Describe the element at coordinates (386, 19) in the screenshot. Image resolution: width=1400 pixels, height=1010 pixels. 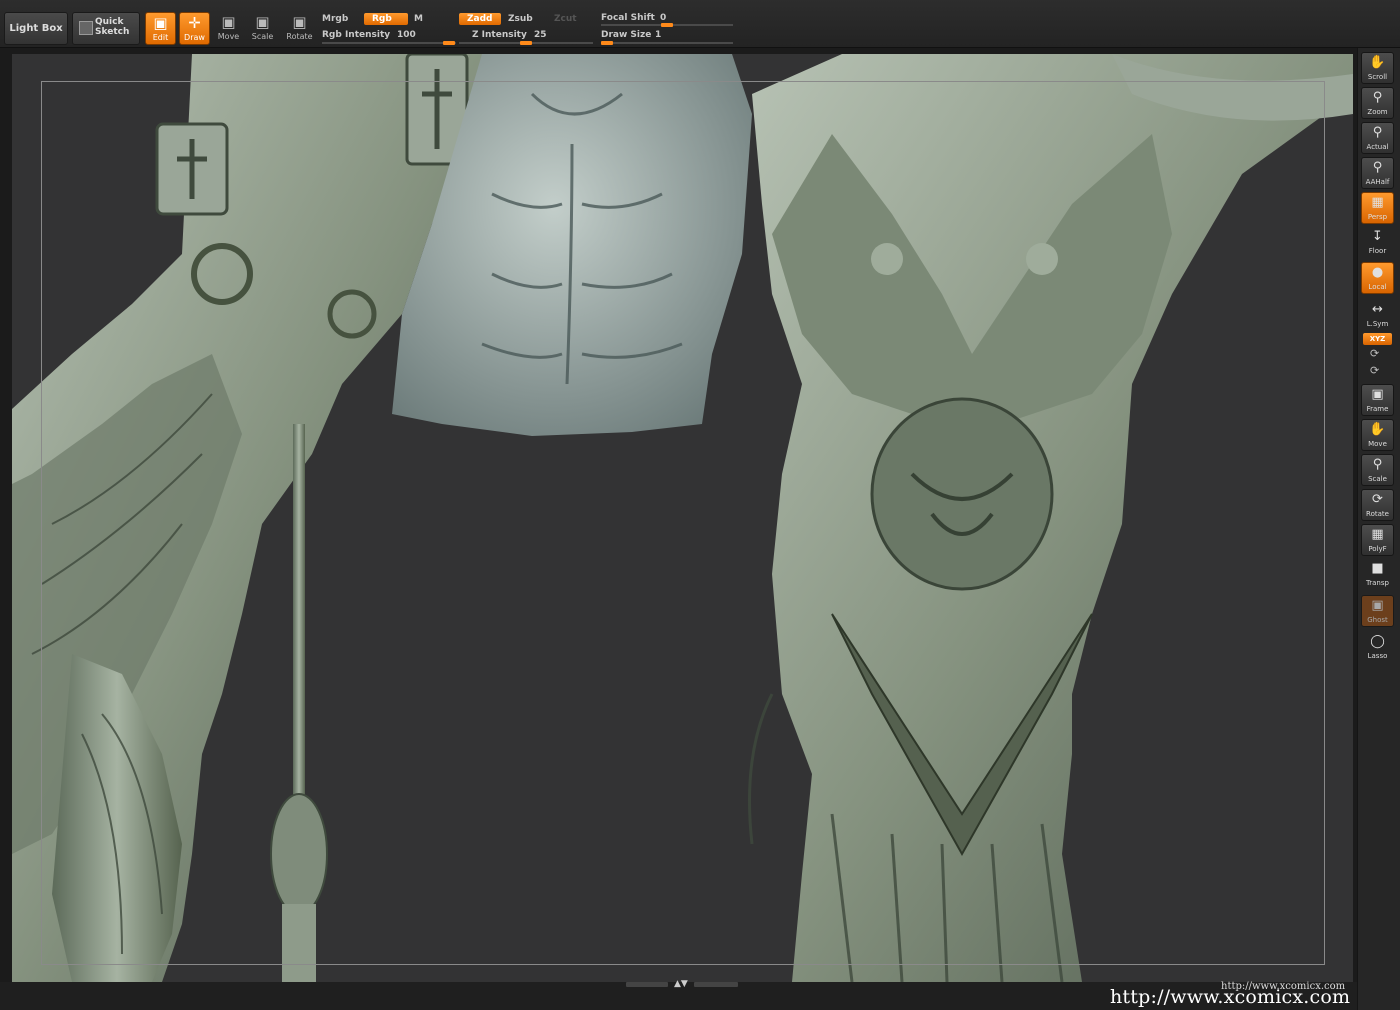
I see `rgb-button: Rgb` at that location.